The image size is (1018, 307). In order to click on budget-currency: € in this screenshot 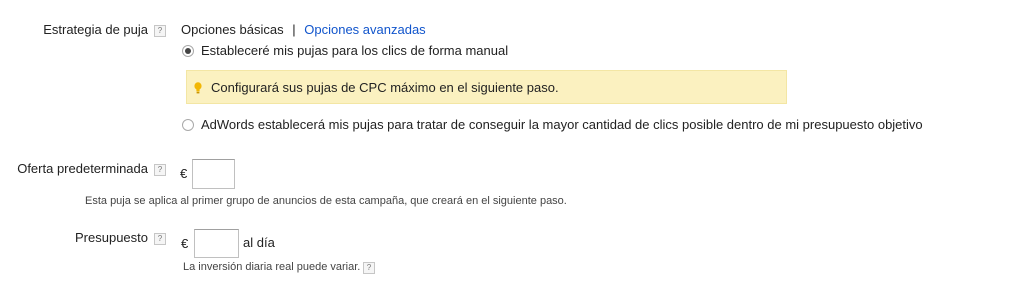, I will do `click(185, 243)`.